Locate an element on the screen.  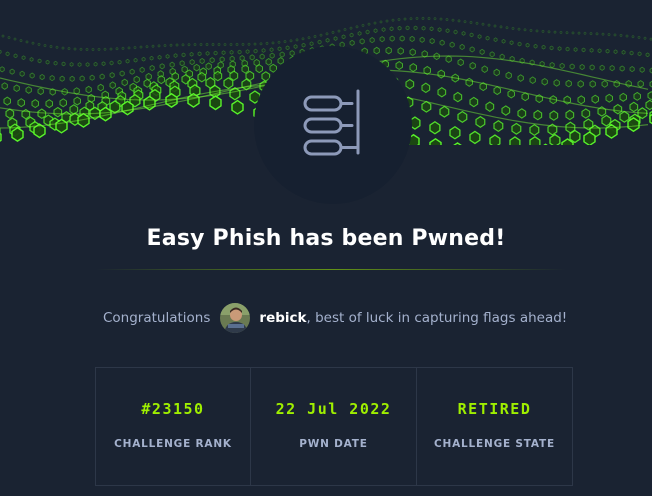
stat-label: CHALLENGE RANK is located at coordinates (173, 444).